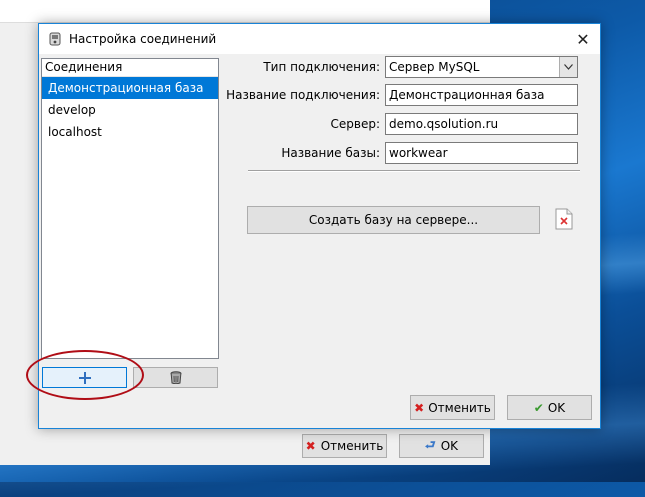 The image size is (645, 497). I want to click on separator, so click(414, 171).